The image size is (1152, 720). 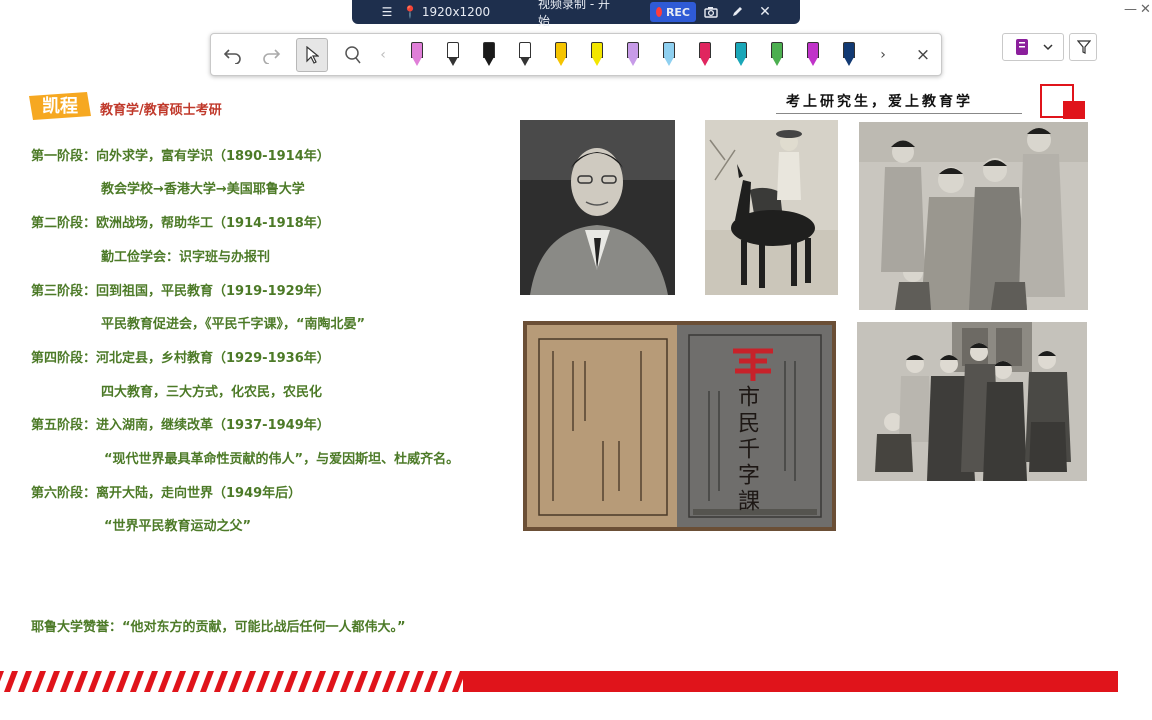 What do you see at coordinates (1145, 9) in the screenshot?
I see `window-close-icon: ✕` at bounding box center [1145, 9].